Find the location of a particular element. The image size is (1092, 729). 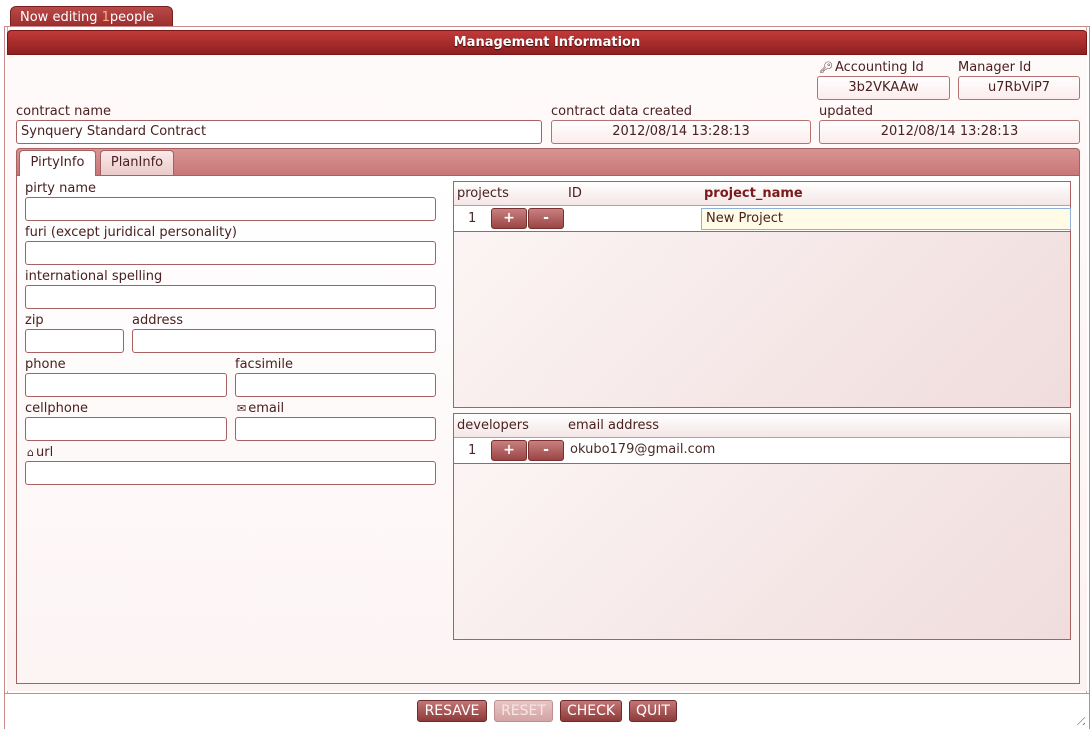

resave-button: RESAVE is located at coordinates (452, 711).